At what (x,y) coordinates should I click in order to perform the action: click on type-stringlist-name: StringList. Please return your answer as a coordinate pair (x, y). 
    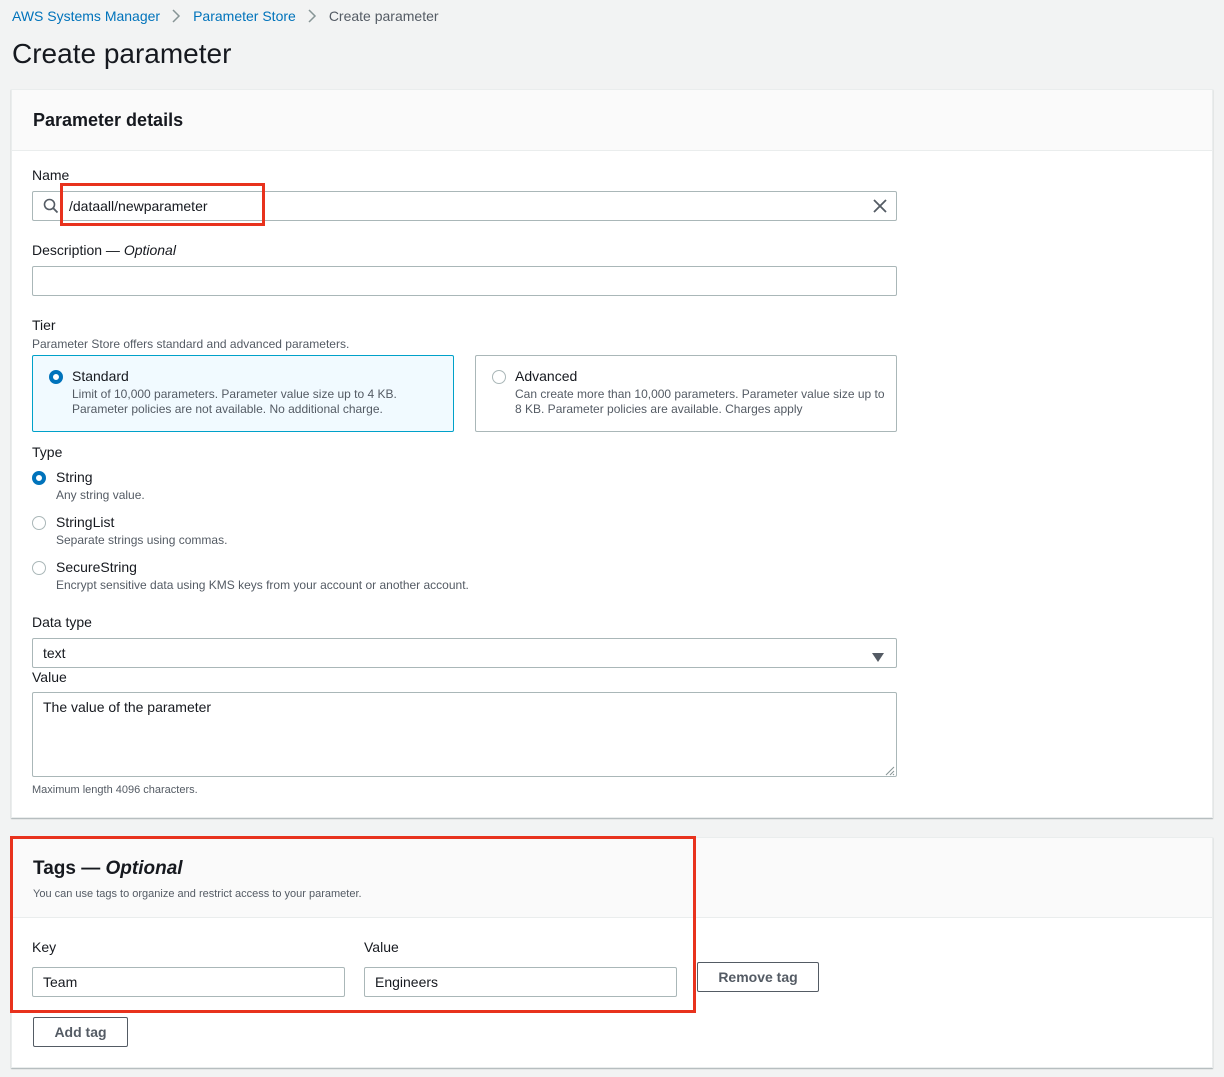
    Looking at the image, I should click on (85, 522).